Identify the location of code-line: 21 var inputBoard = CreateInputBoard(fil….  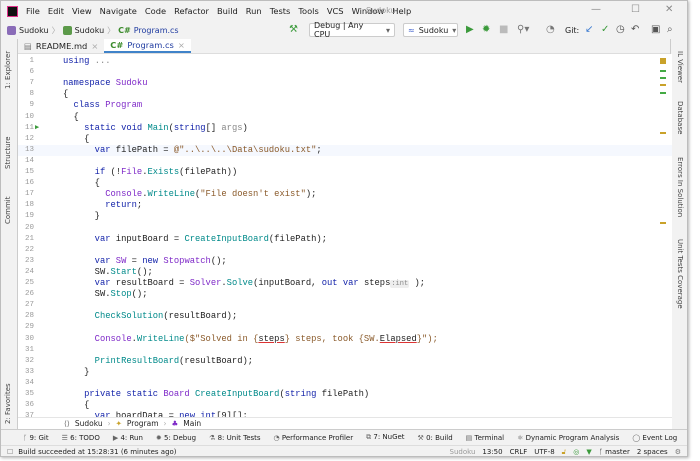
(345, 239).